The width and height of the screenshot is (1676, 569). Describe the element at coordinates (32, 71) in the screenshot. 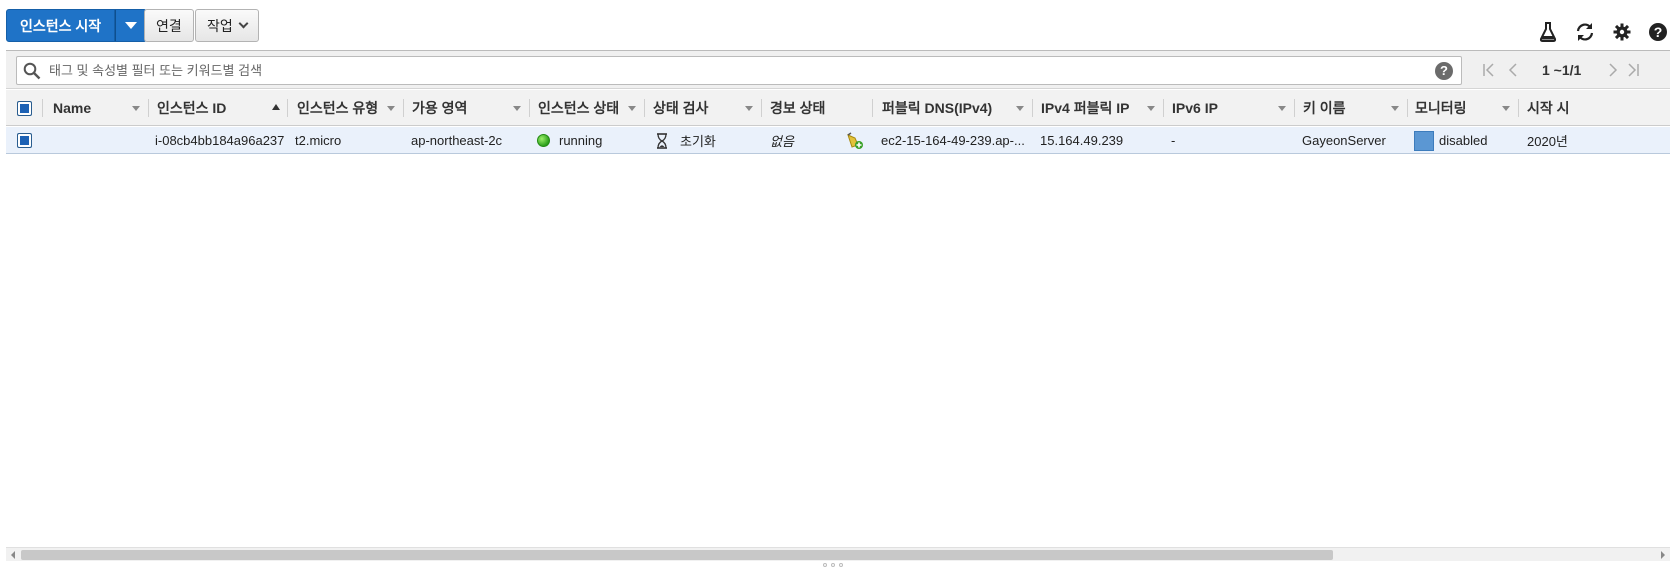

I see `search-icon` at that location.